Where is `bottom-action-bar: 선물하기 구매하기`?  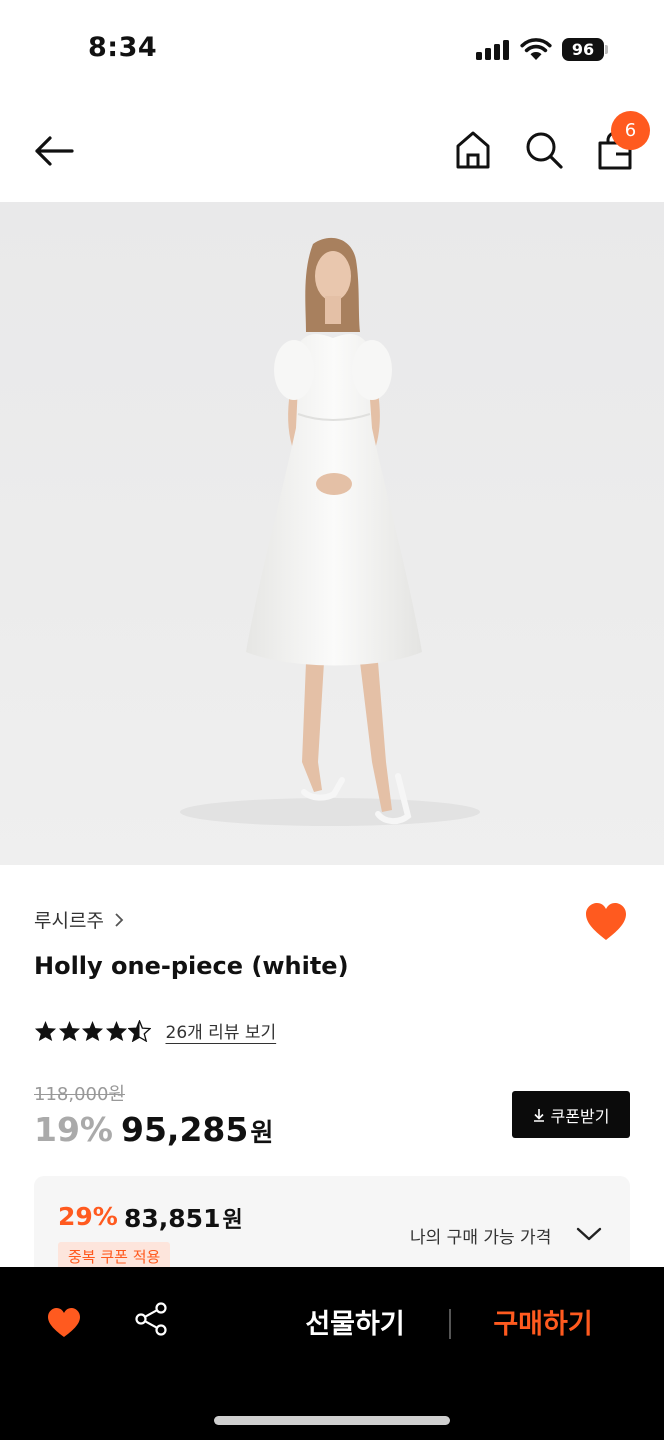 bottom-action-bar: 선물하기 구매하기 is located at coordinates (332, 1353).